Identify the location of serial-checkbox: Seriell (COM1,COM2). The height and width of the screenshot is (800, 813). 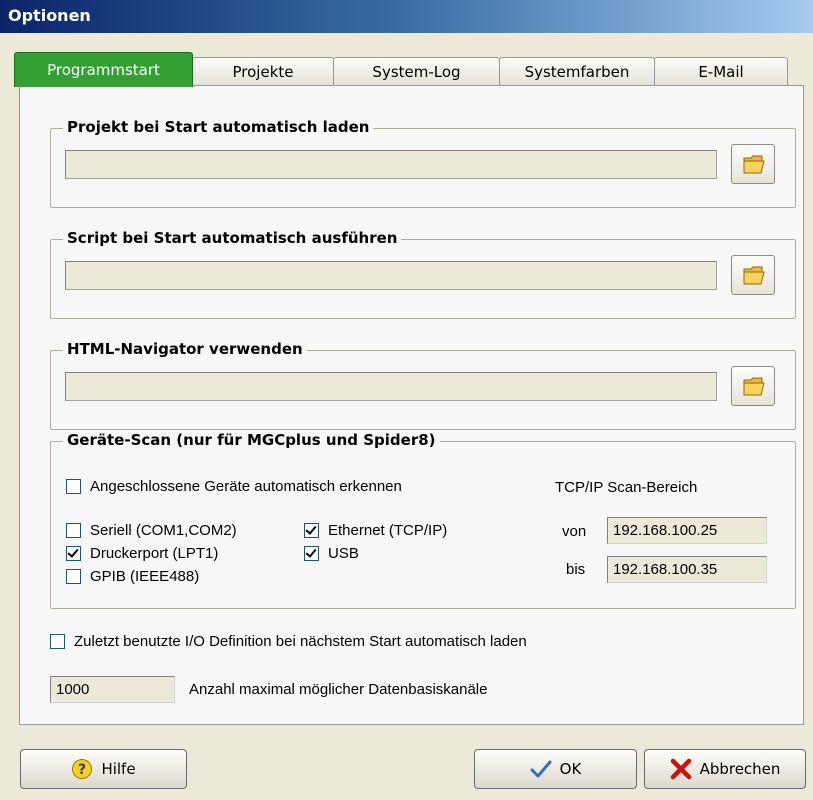
(151, 530).